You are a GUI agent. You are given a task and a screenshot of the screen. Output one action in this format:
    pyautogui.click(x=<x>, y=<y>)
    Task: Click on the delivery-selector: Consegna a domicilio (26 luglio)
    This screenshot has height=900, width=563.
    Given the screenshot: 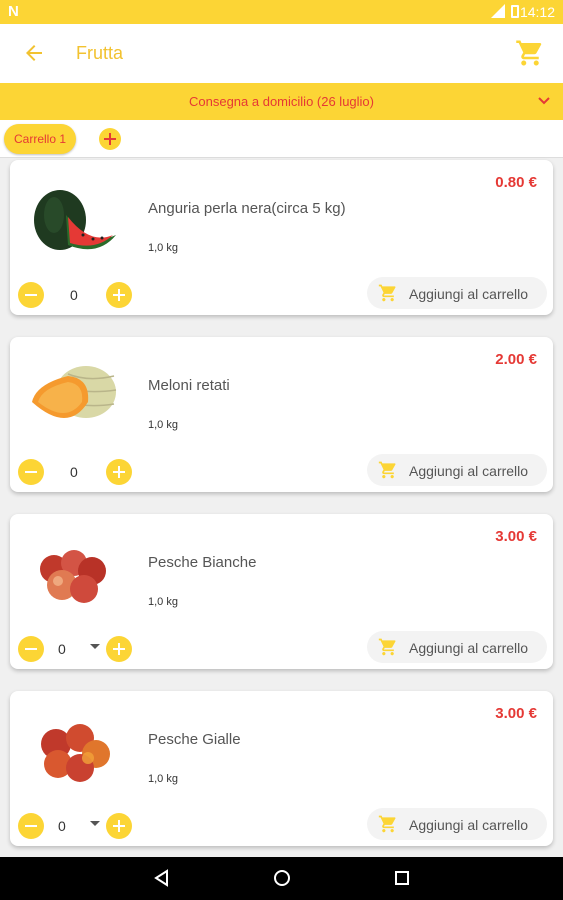 What is the action you would take?
    pyautogui.click(x=281, y=101)
    